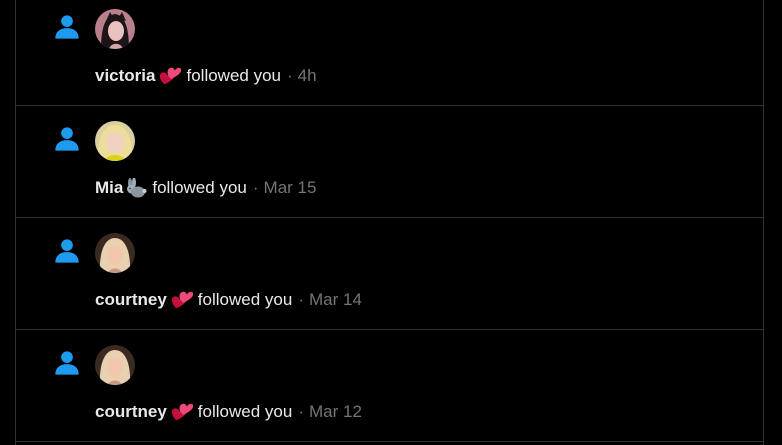  I want to click on notification-text: Mia followed you · Mar 15, so click(205, 188).